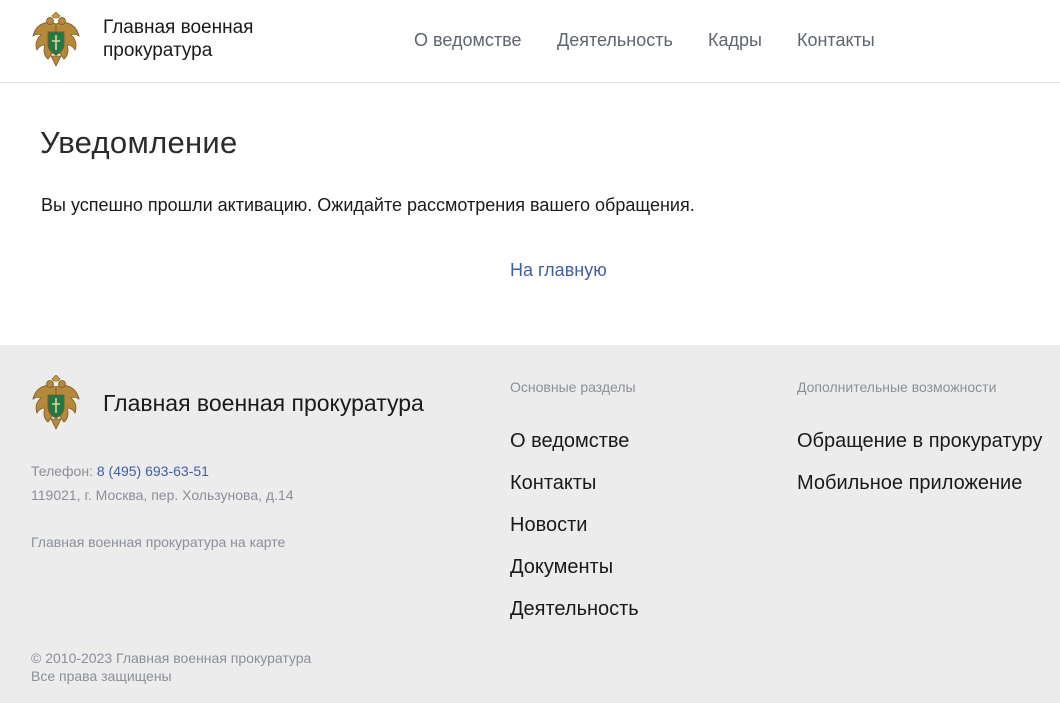 The image size is (1060, 703). What do you see at coordinates (158, 542) in the screenshot?
I see `map-link: Главная военная прокуратура на карте` at bounding box center [158, 542].